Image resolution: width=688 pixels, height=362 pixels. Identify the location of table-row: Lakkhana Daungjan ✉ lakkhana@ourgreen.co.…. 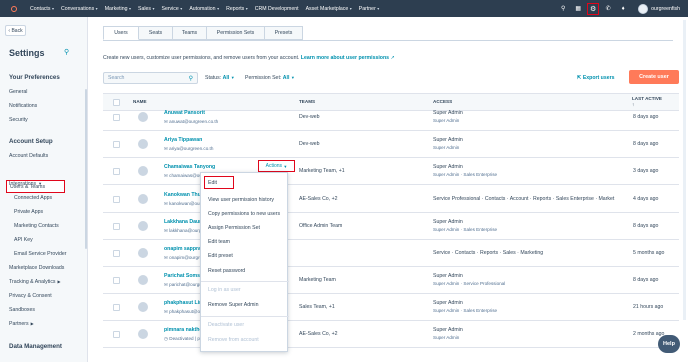
(391, 226).